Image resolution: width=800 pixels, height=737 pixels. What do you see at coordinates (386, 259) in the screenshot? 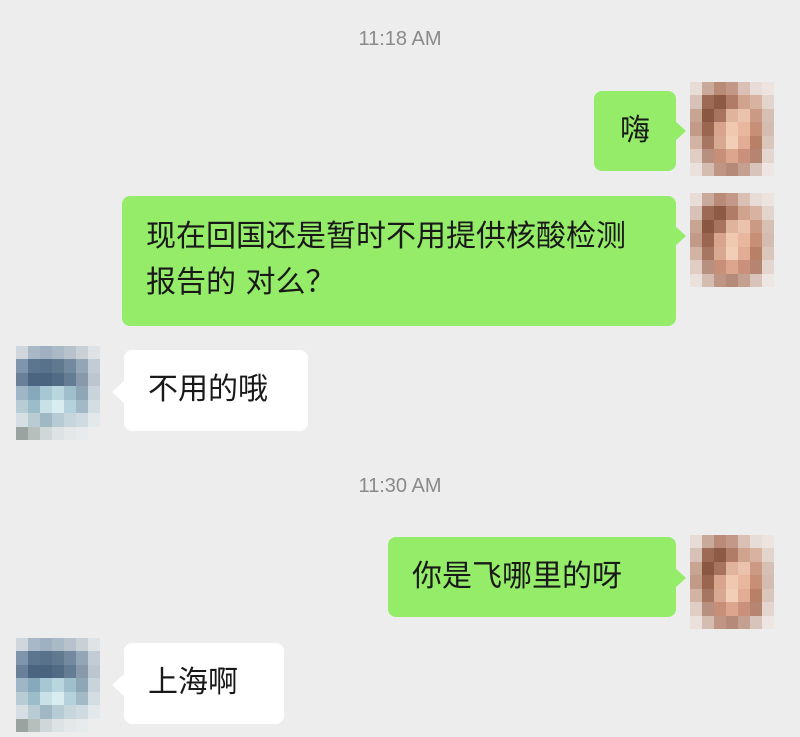
I see `message-text: 现在回国还是暂时不用提供核酸检测报告的 对么？` at bounding box center [386, 259].